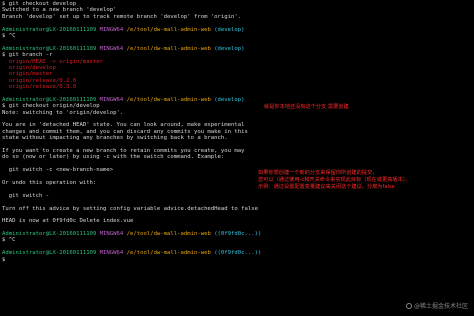 This screenshot has height=316, width=474. What do you see at coordinates (63, 112) in the screenshot?
I see `terminal-text-segment: Note: switching to 'origin/develop'.` at bounding box center [63, 112].